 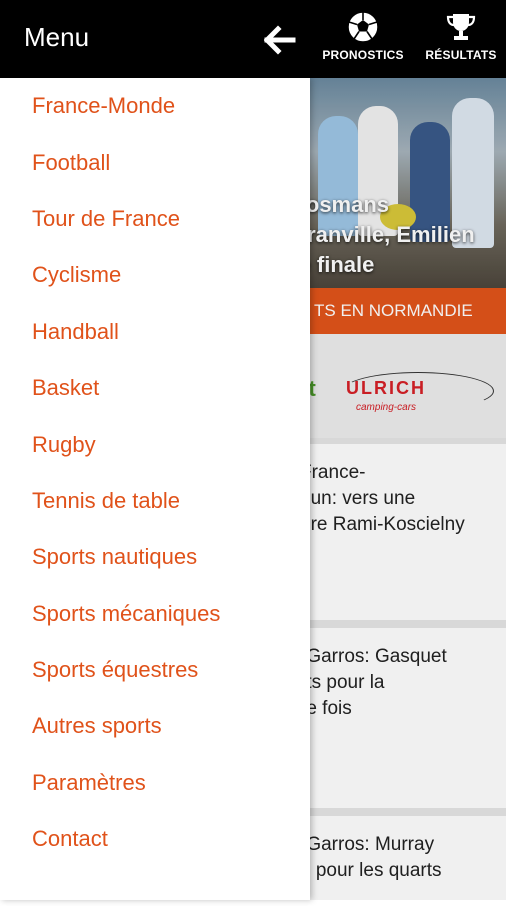 What do you see at coordinates (461, 27) in the screenshot?
I see `trophy-icon` at bounding box center [461, 27].